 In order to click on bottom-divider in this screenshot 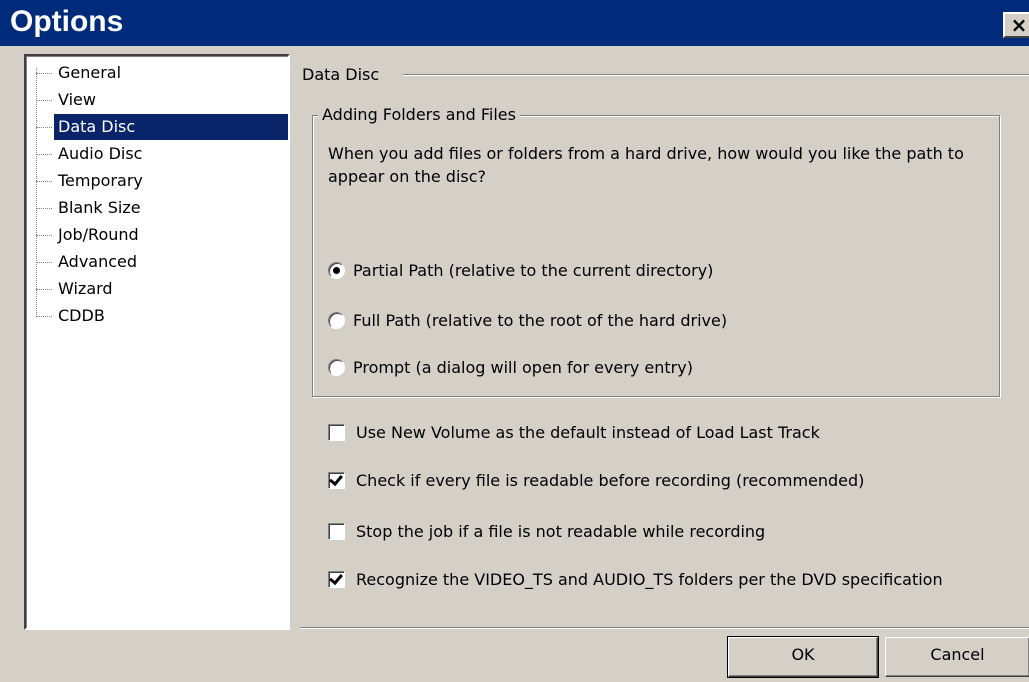, I will do `click(664, 628)`.